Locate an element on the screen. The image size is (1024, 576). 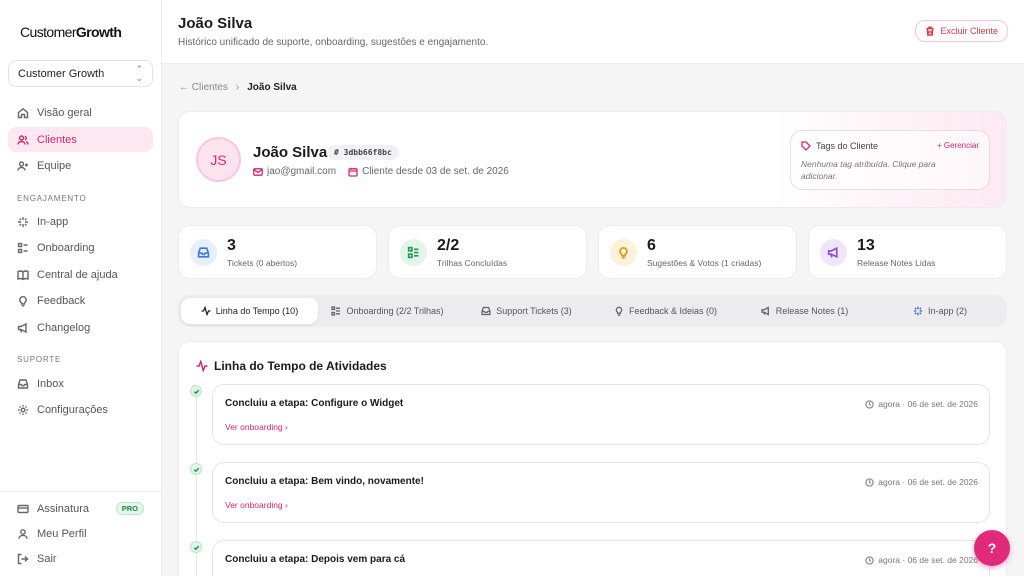
sidebar-item-label: Central de ajuda is located at coordinates (77, 274).